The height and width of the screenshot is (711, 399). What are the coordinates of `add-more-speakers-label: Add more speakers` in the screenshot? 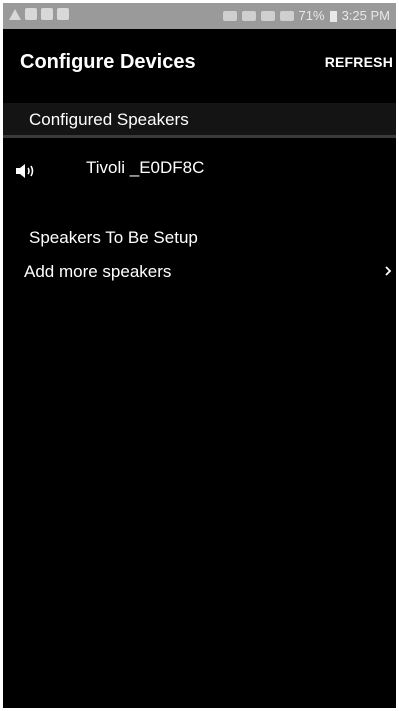 It's located at (98, 271).